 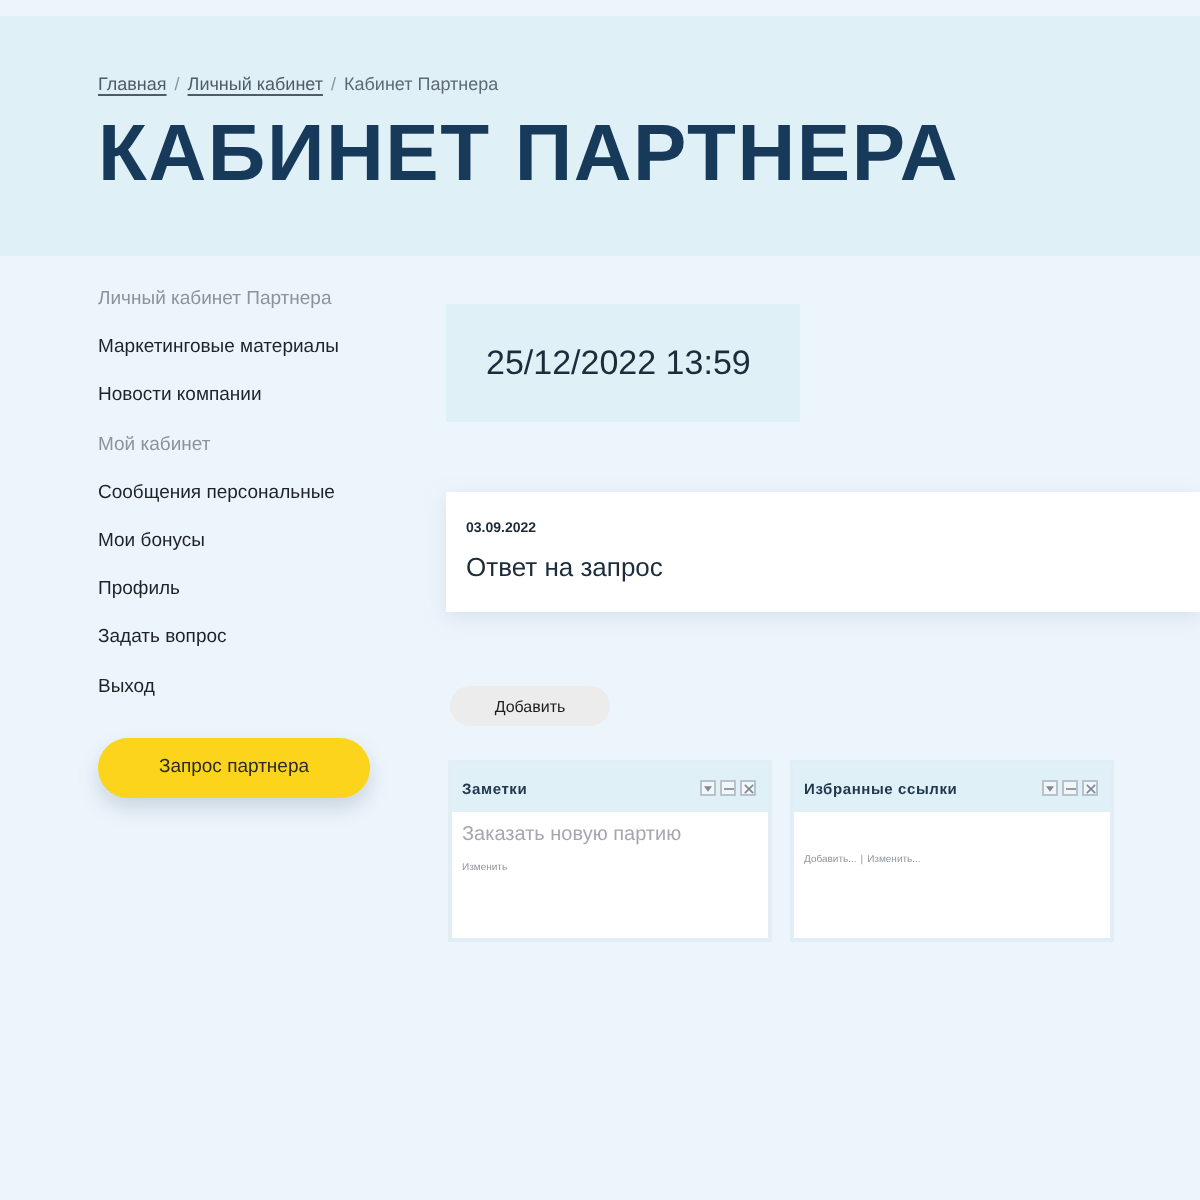 What do you see at coordinates (272, 542) in the screenshot?
I see `sidebar-item: Мои бонусы` at bounding box center [272, 542].